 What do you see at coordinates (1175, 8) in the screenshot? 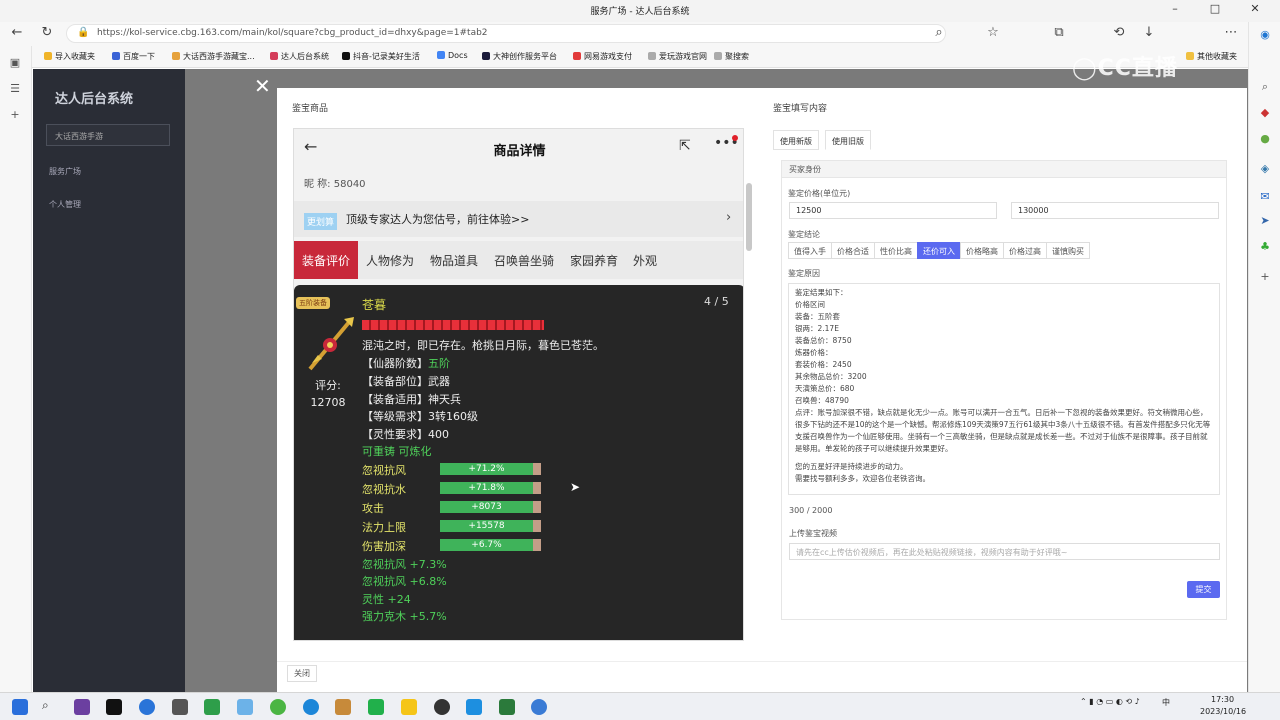
I see `minimize-icon: –` at bounding box center [1175, 8].